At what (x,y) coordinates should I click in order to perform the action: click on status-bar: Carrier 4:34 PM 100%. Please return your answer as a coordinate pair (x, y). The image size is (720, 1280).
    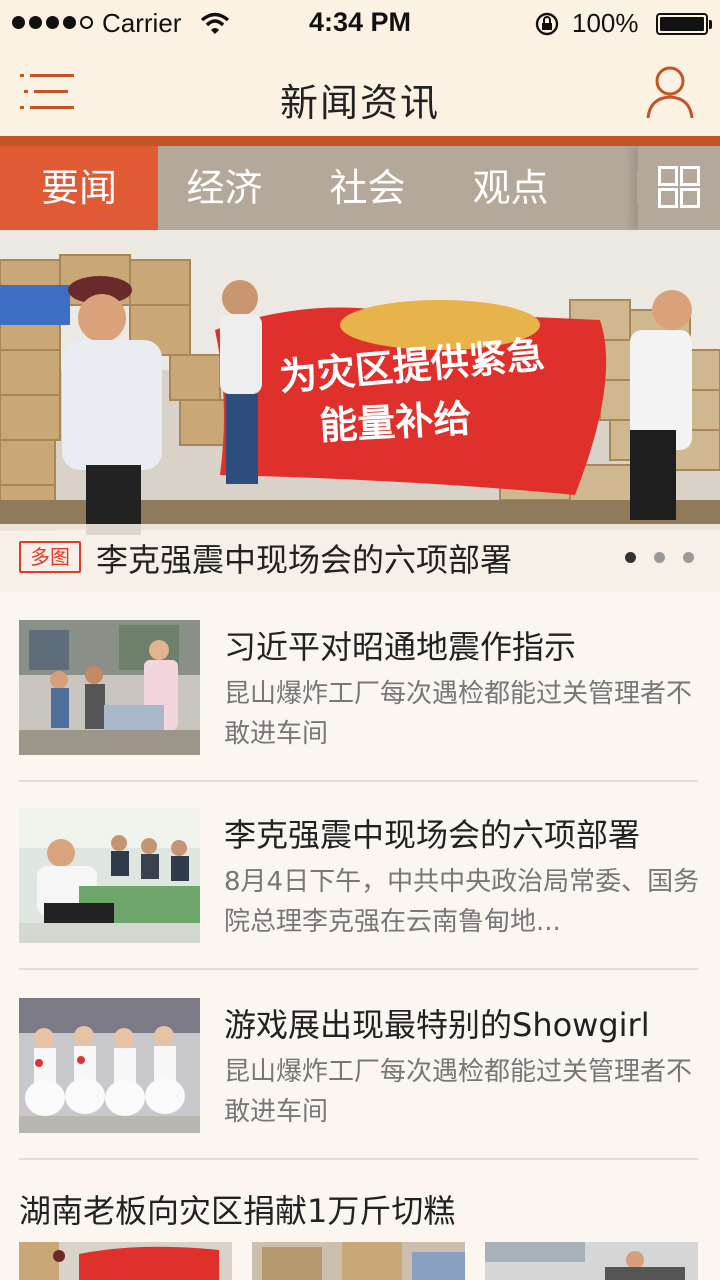
    Looking at the image, I should click on (360, 23).